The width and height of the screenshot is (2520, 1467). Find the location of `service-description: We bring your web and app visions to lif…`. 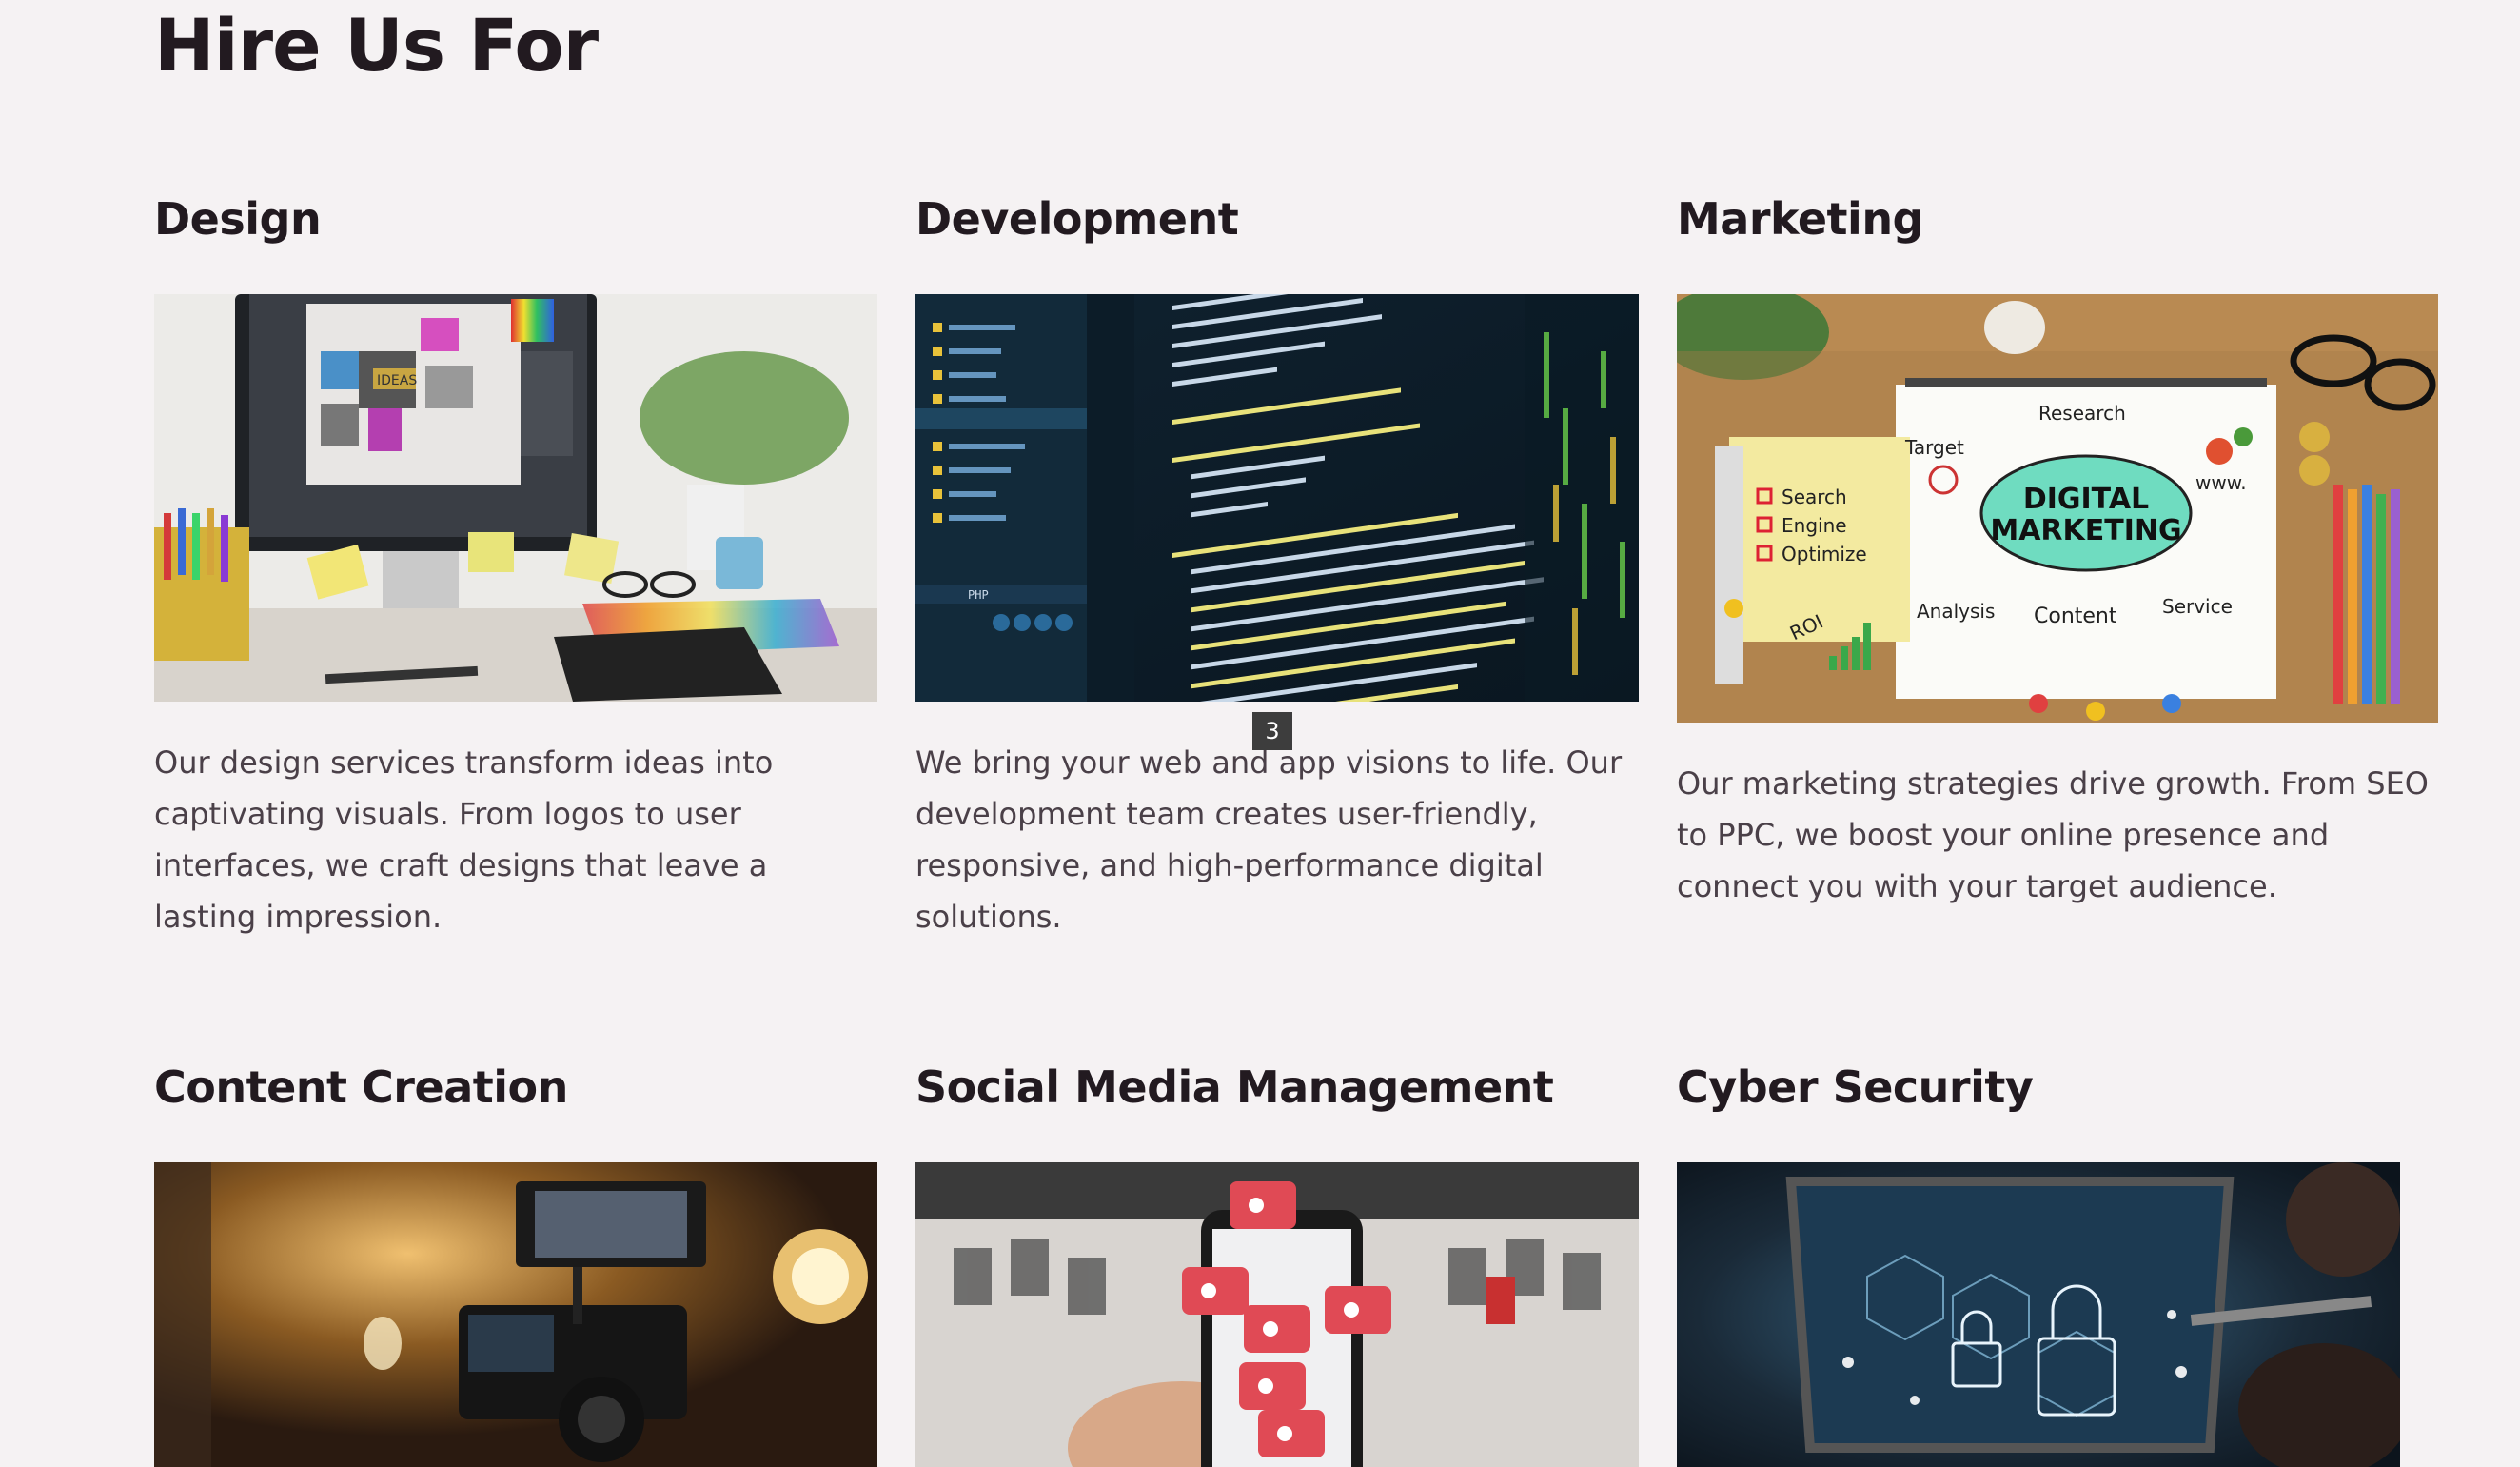

service-description: We bring your web and app visions to lif… is located at coordinates (1269, 839).